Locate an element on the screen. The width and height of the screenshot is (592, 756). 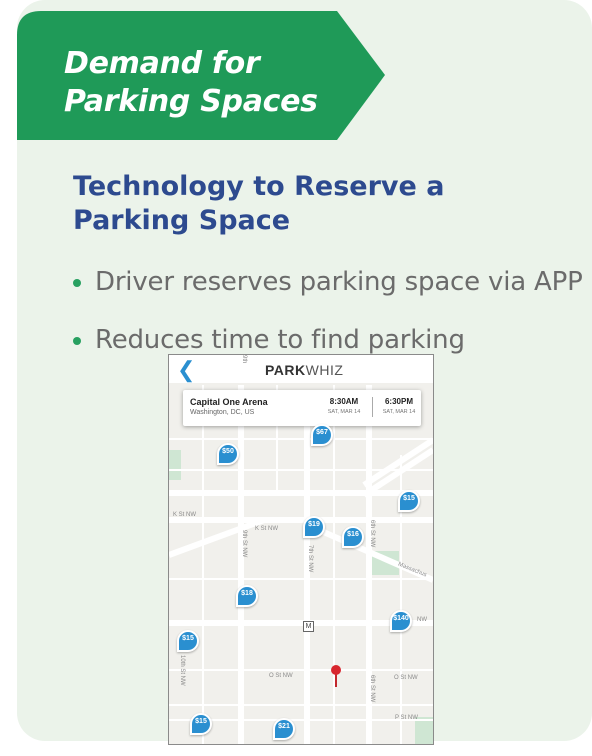
price-pin: $67 is located at coordinates (322, 435).